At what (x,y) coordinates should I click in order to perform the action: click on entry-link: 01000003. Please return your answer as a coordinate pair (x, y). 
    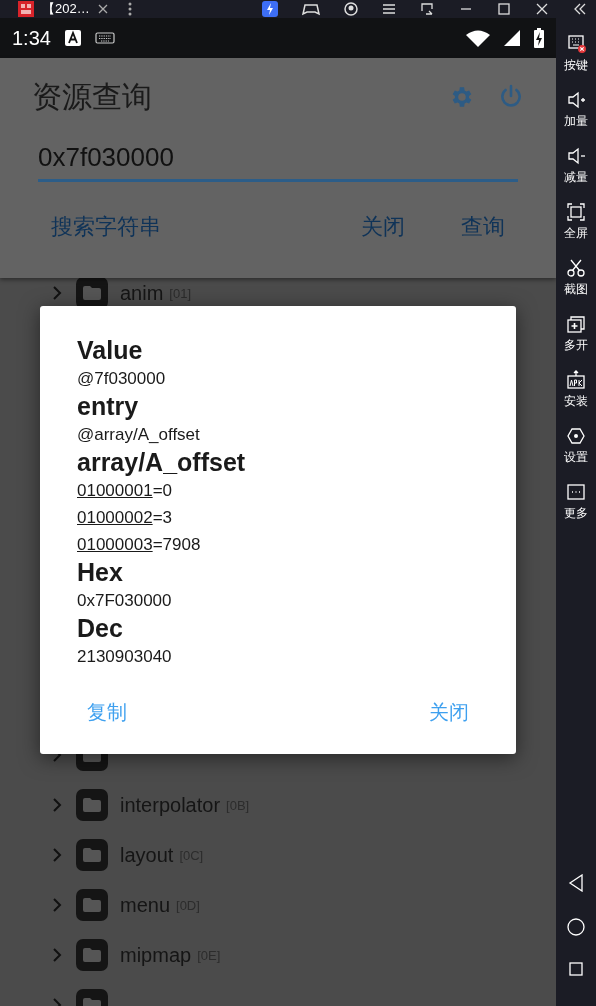
    Looking at the image, I should click on (115, 544).